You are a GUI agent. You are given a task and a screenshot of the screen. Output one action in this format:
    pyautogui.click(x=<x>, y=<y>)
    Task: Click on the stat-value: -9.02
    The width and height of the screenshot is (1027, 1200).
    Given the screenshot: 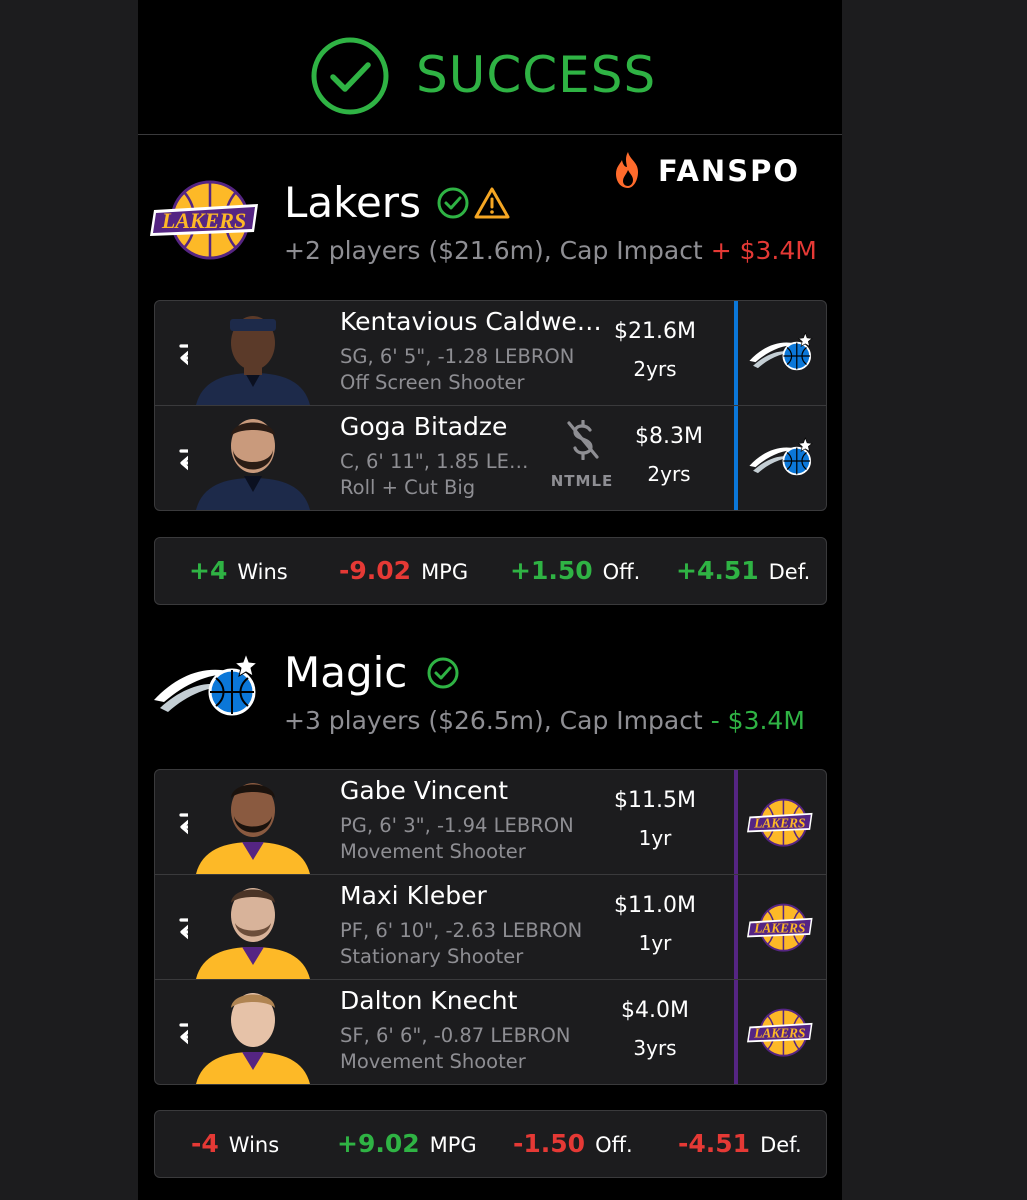 What is the action you would take?
    pyautogui.click(x=375, y=570)
    